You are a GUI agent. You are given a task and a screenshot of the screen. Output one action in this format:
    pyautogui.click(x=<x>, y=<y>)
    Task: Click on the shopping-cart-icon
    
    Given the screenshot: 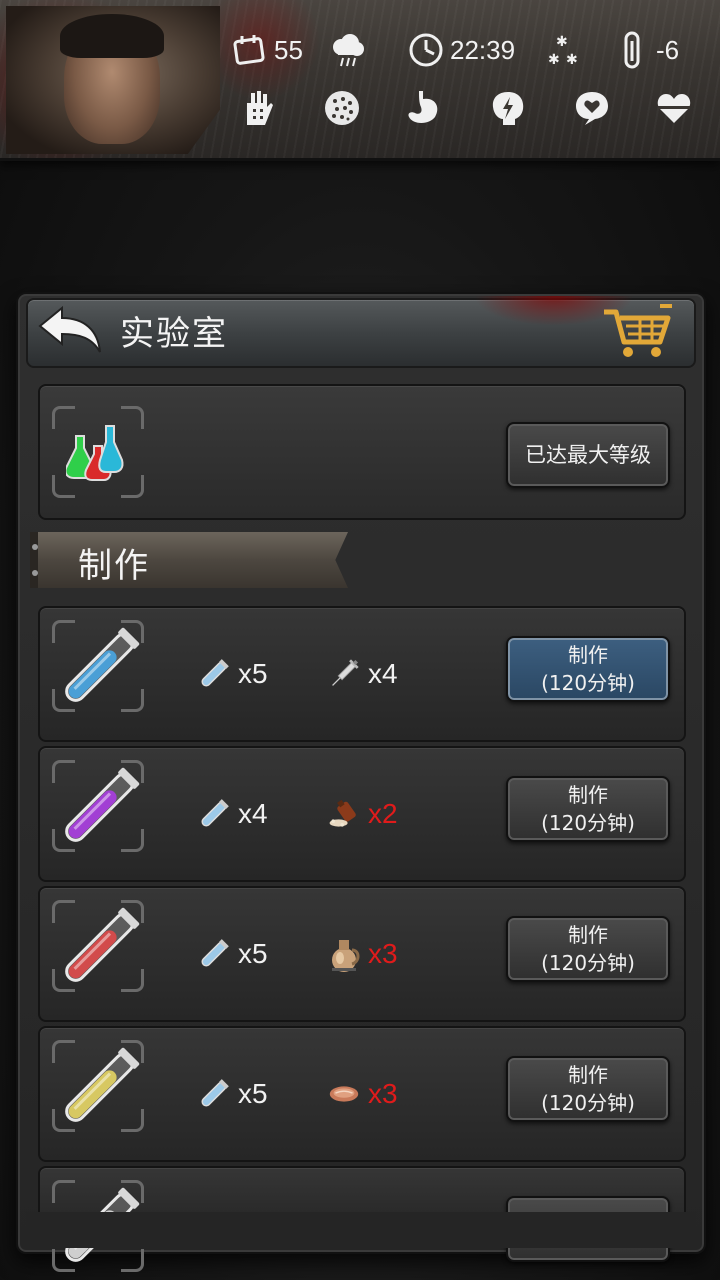 What is the action you would take?
    pyautogui.click(x=638, y=330)
    